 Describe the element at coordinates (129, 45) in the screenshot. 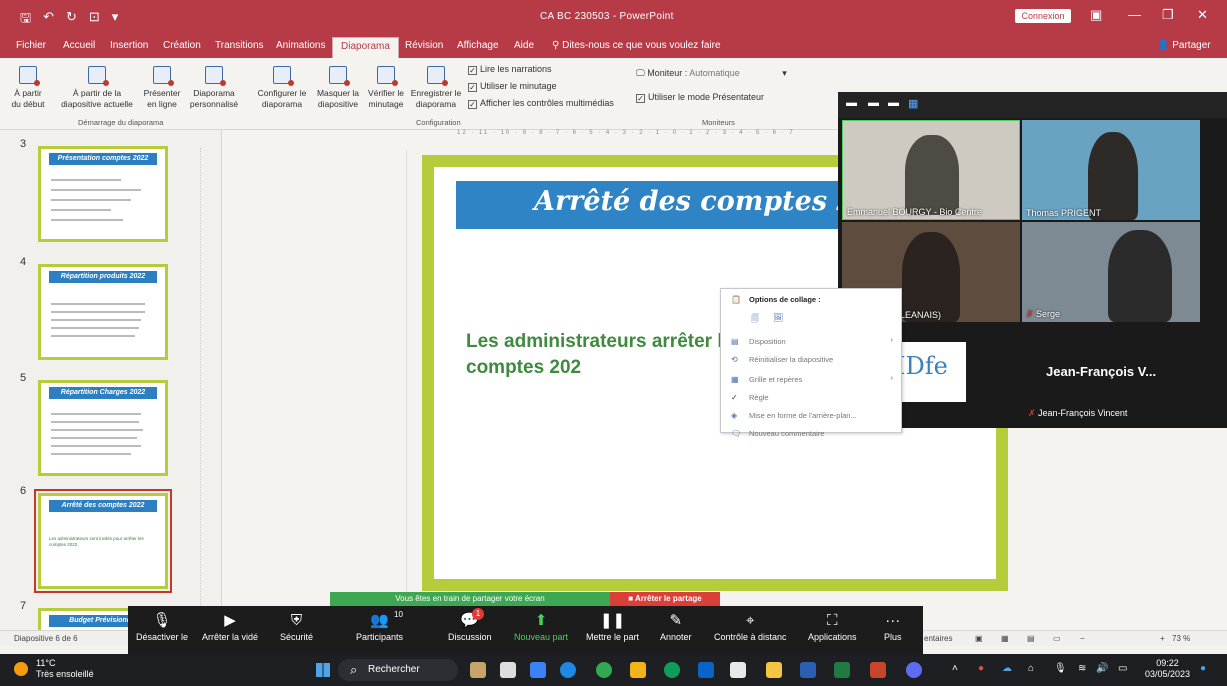

I see `tab-insertion: Insertion` at that location.